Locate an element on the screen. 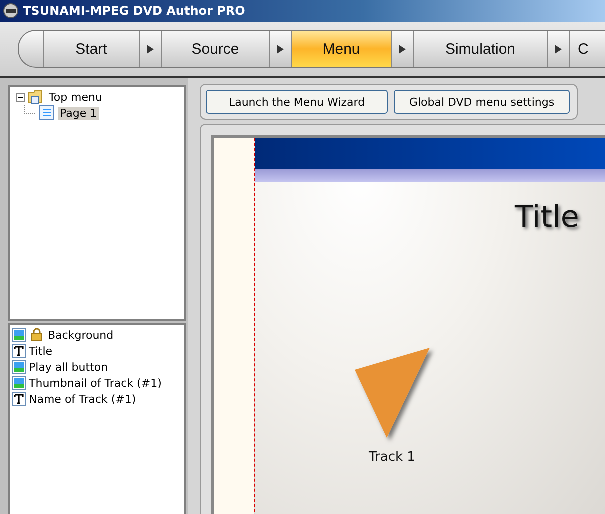 The width and height of the screenshot is (605, 514). step-tab: Simulation is located at coordinates (481, 49).